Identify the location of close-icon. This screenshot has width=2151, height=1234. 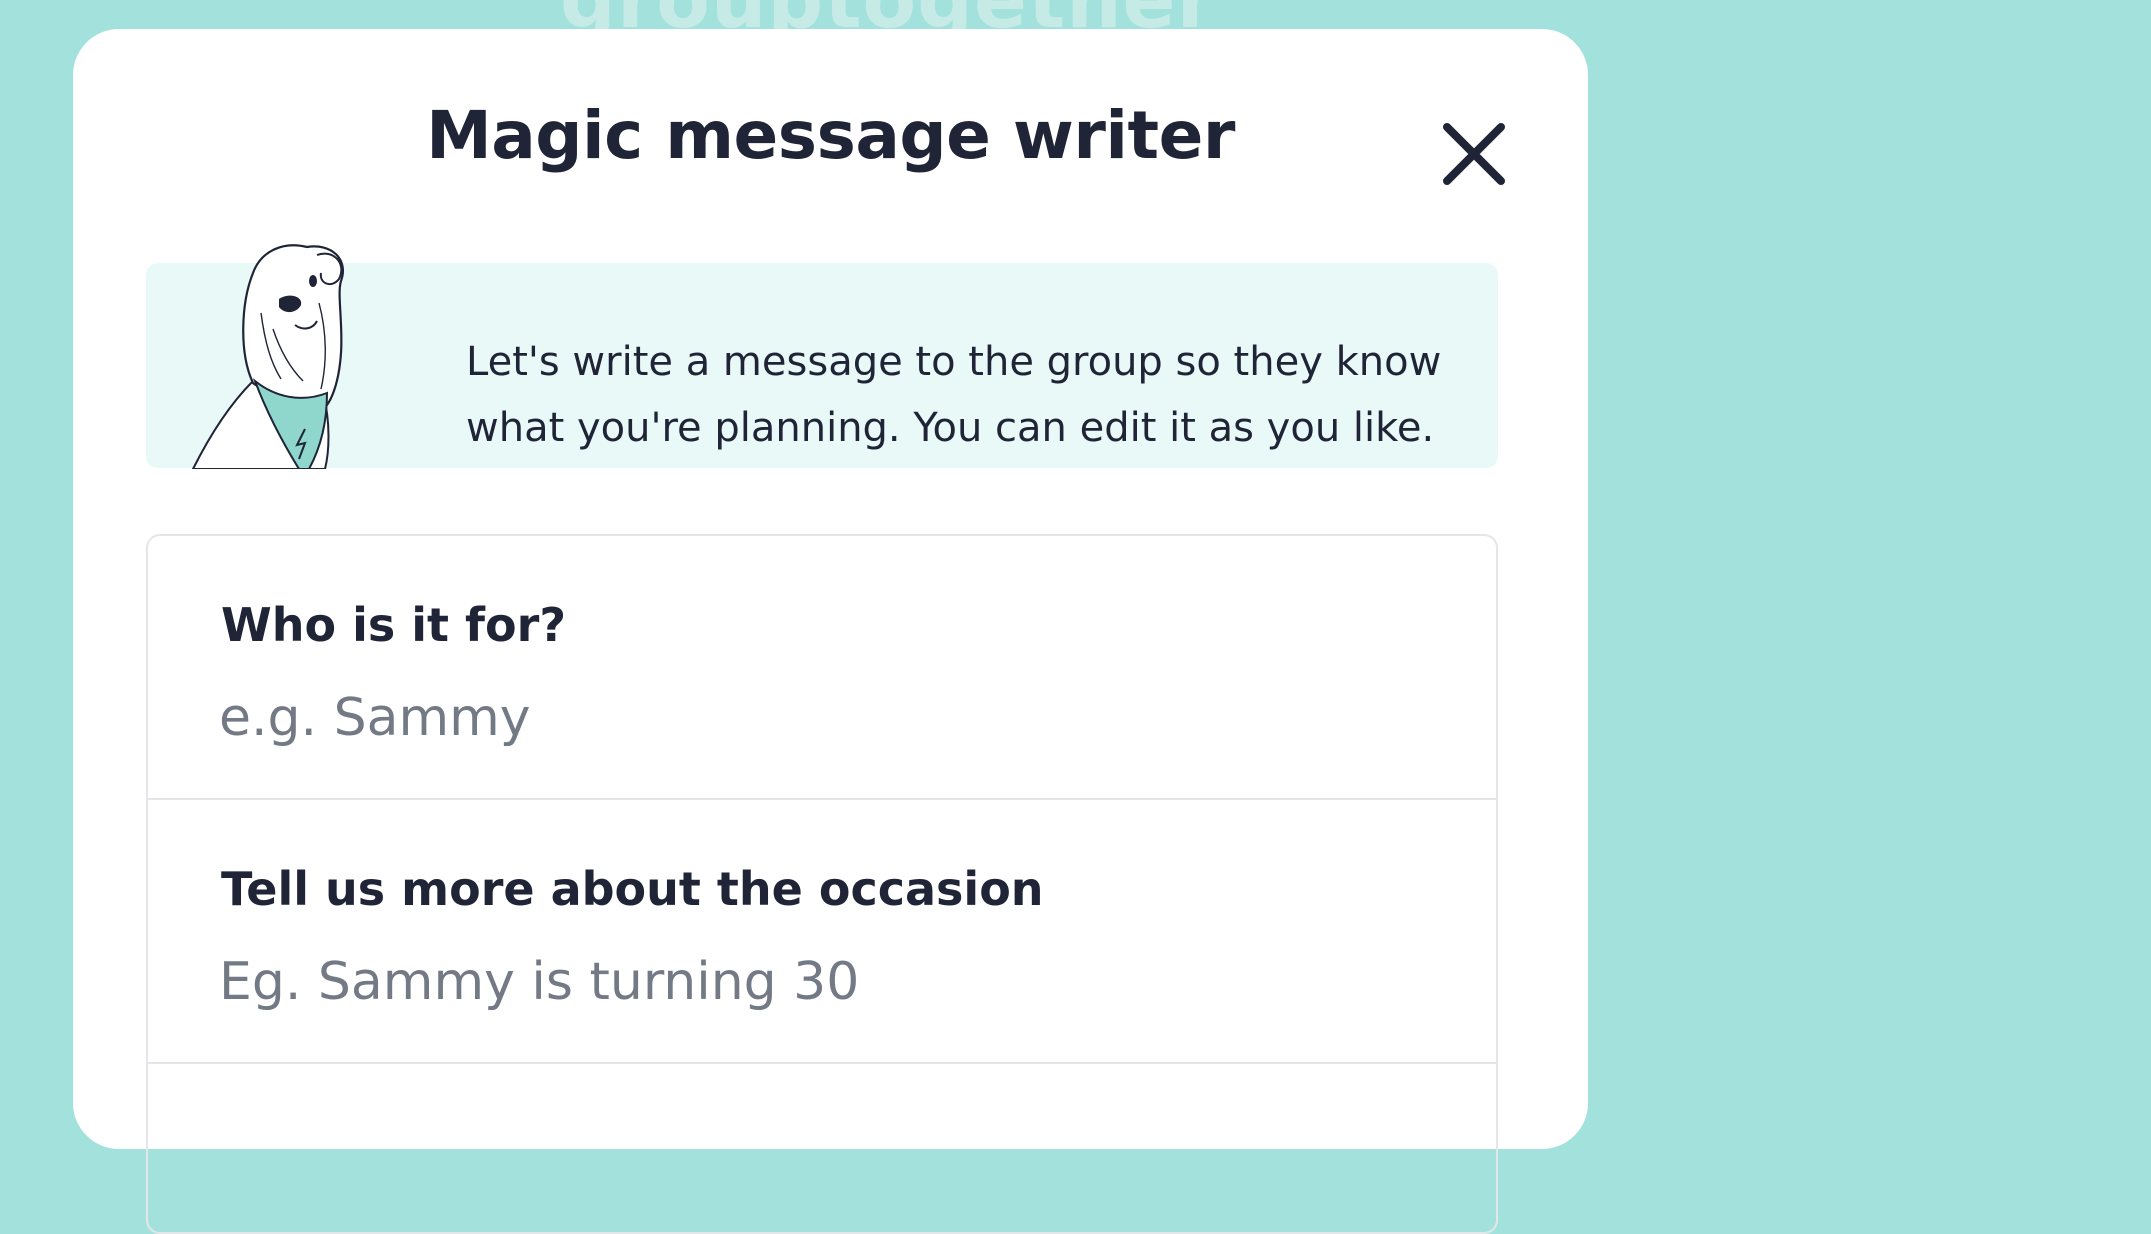
(1474, 154).